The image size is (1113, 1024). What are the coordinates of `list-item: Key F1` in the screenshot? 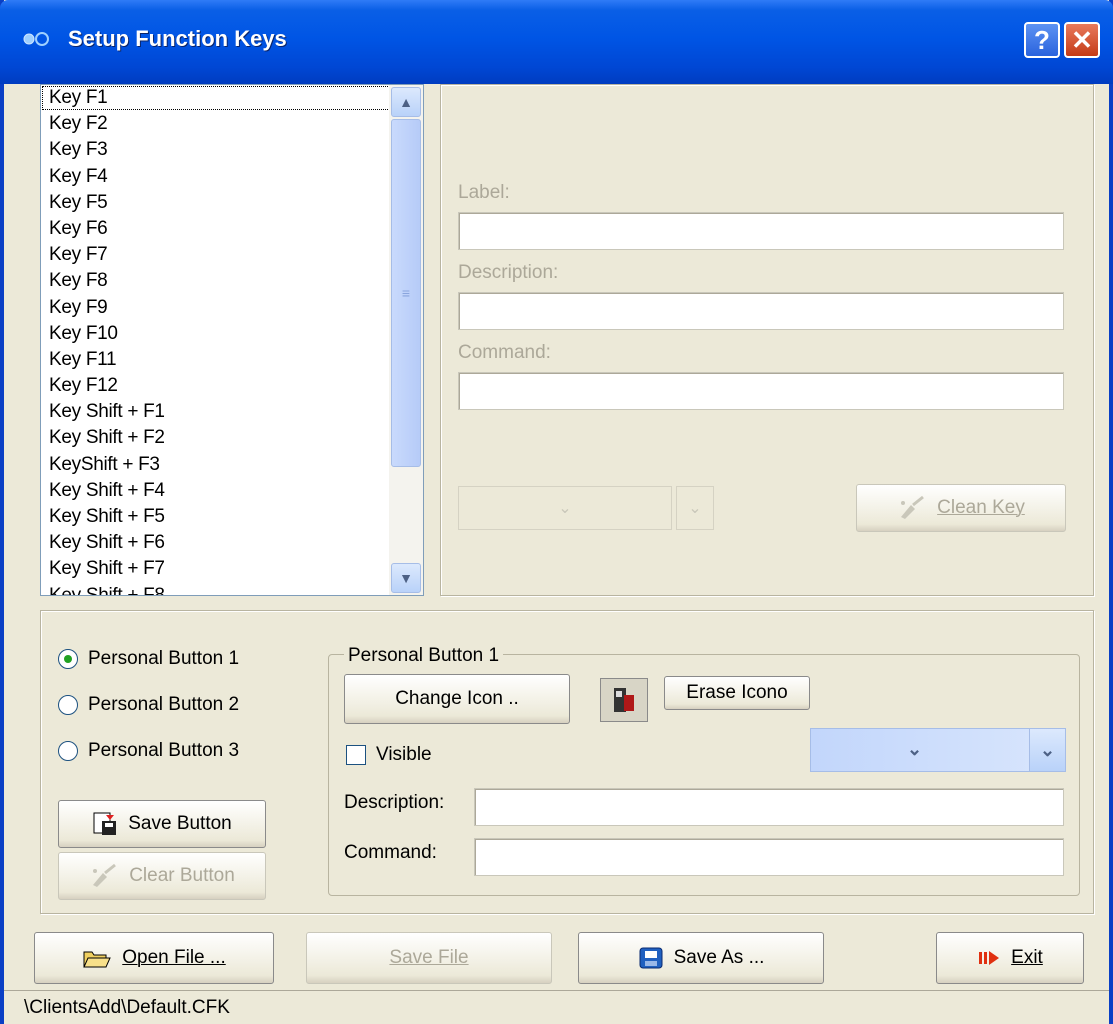 It's located at (216, 98).